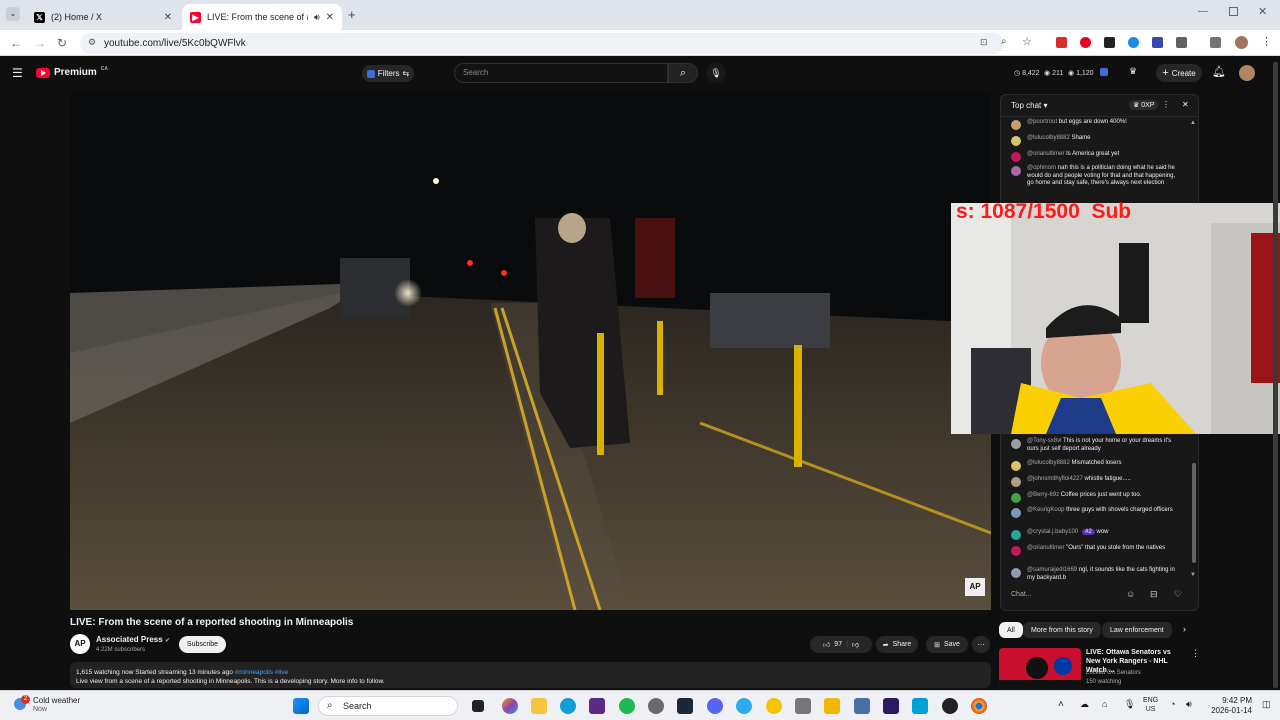  I want to click on spotify-icon, so click(627, 706).